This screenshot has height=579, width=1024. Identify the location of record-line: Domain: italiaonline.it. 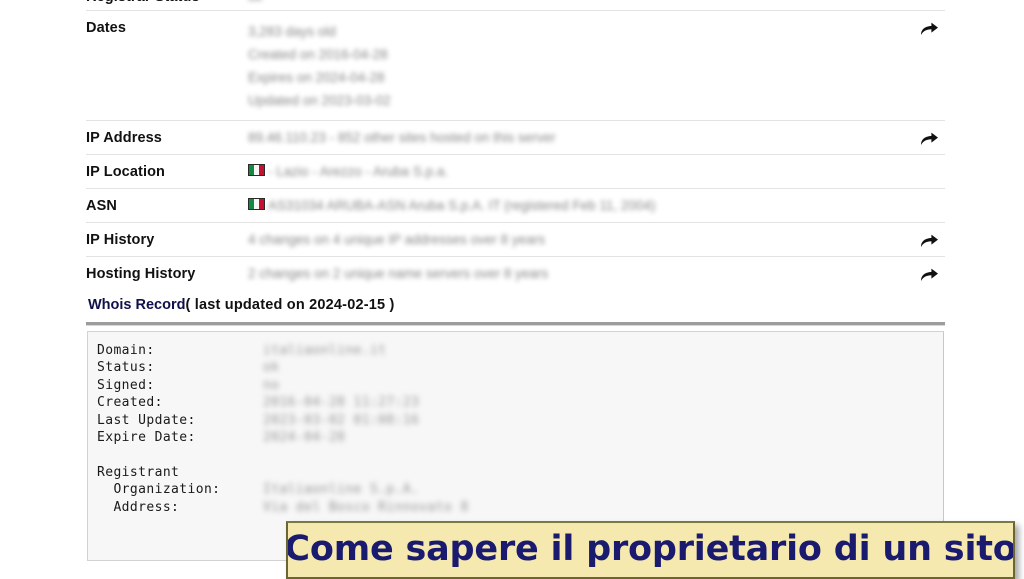
(520, 350).